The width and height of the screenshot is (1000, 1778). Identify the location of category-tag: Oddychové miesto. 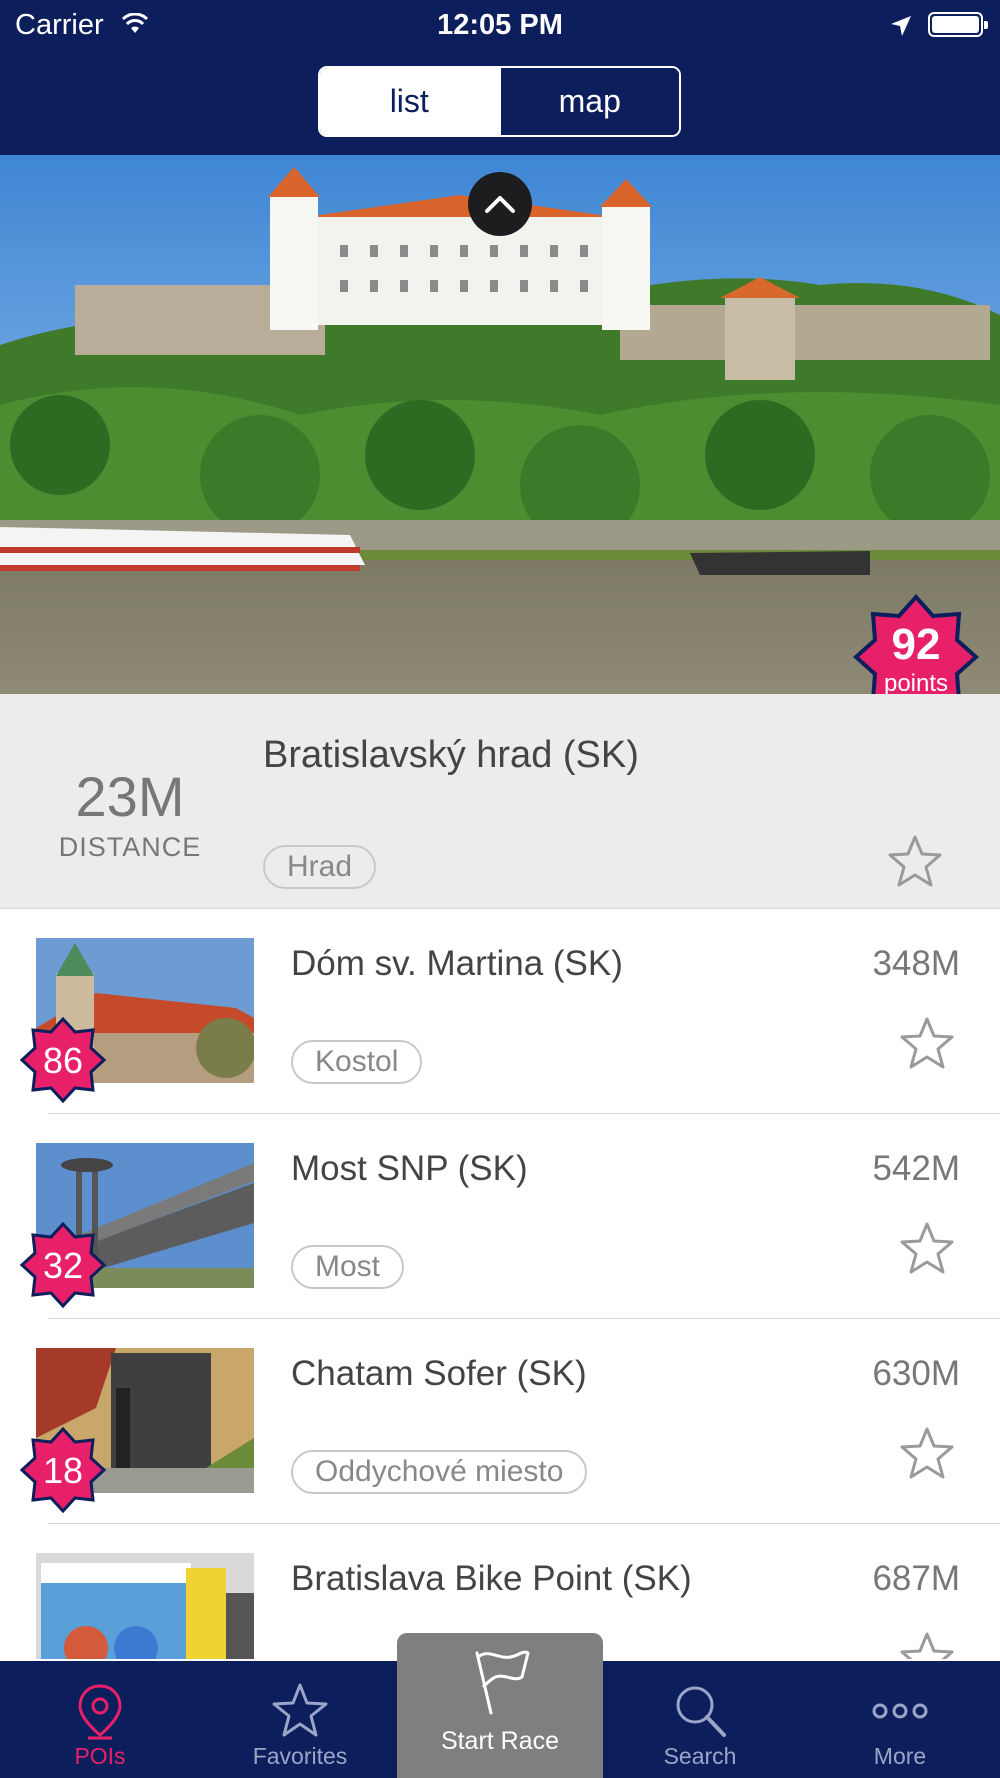
(439, 1472).